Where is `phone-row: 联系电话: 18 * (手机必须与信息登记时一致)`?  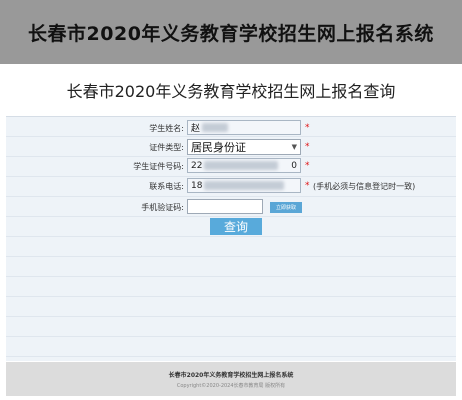
phone-row: 联系电话: 18 * (手机必须与信息登记时一致) is located at coordinates (231, 186).